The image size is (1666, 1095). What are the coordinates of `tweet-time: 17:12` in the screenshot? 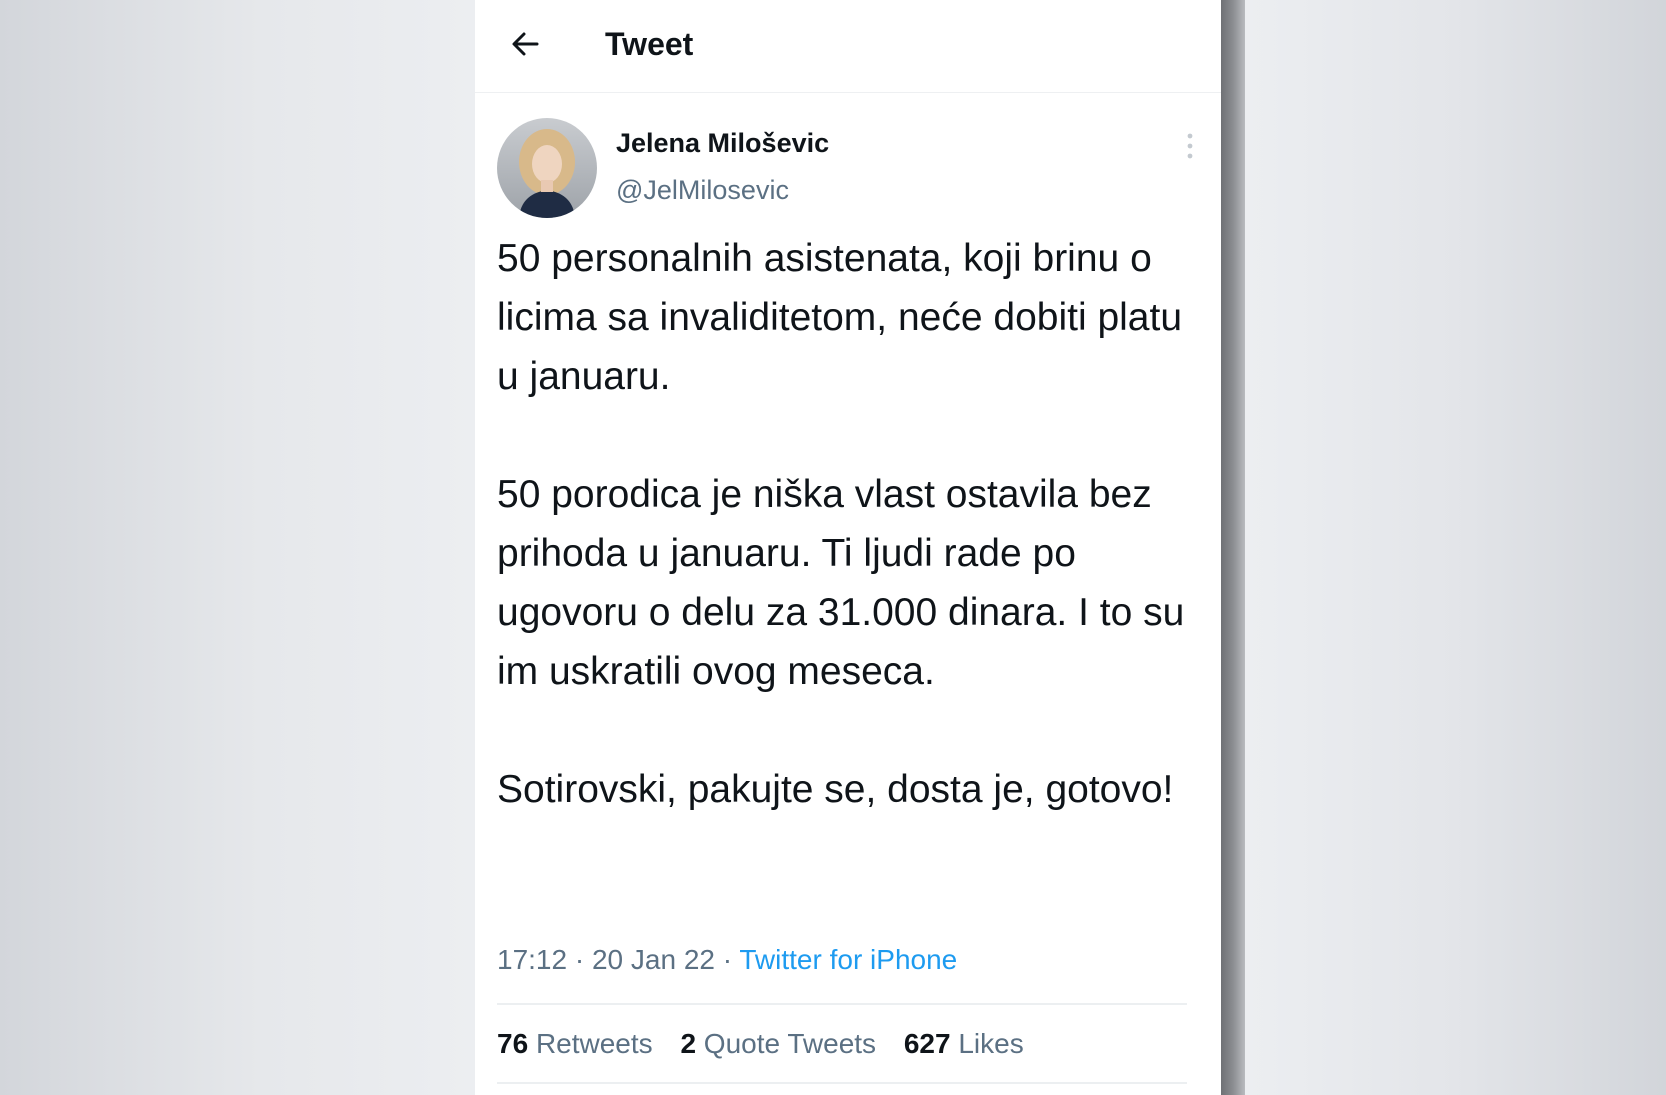 It's located at (532, 959).